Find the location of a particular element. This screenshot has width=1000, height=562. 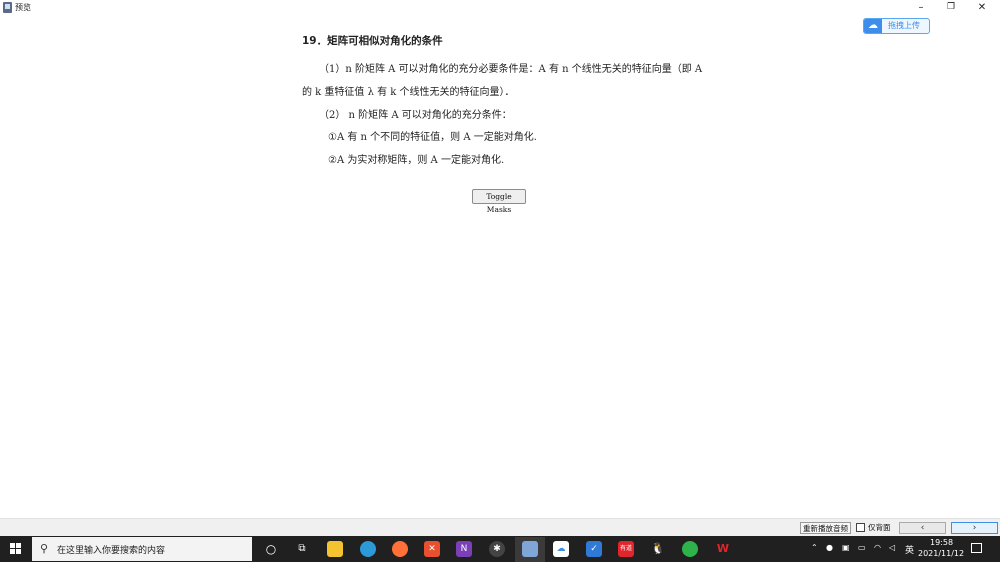

app-icon is located at coordinates (7, 7).